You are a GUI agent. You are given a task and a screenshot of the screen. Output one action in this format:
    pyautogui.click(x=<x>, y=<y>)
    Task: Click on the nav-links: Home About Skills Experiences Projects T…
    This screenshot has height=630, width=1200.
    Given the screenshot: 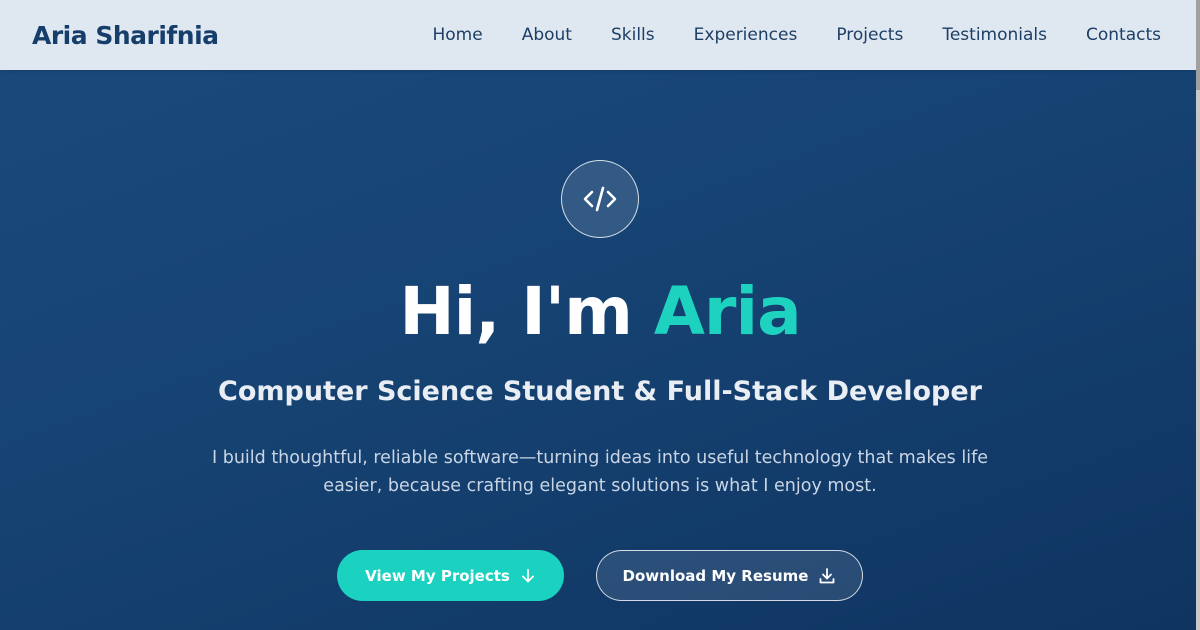 What is the action you would take?
    pyautogui.click(x=778, y=35)
    